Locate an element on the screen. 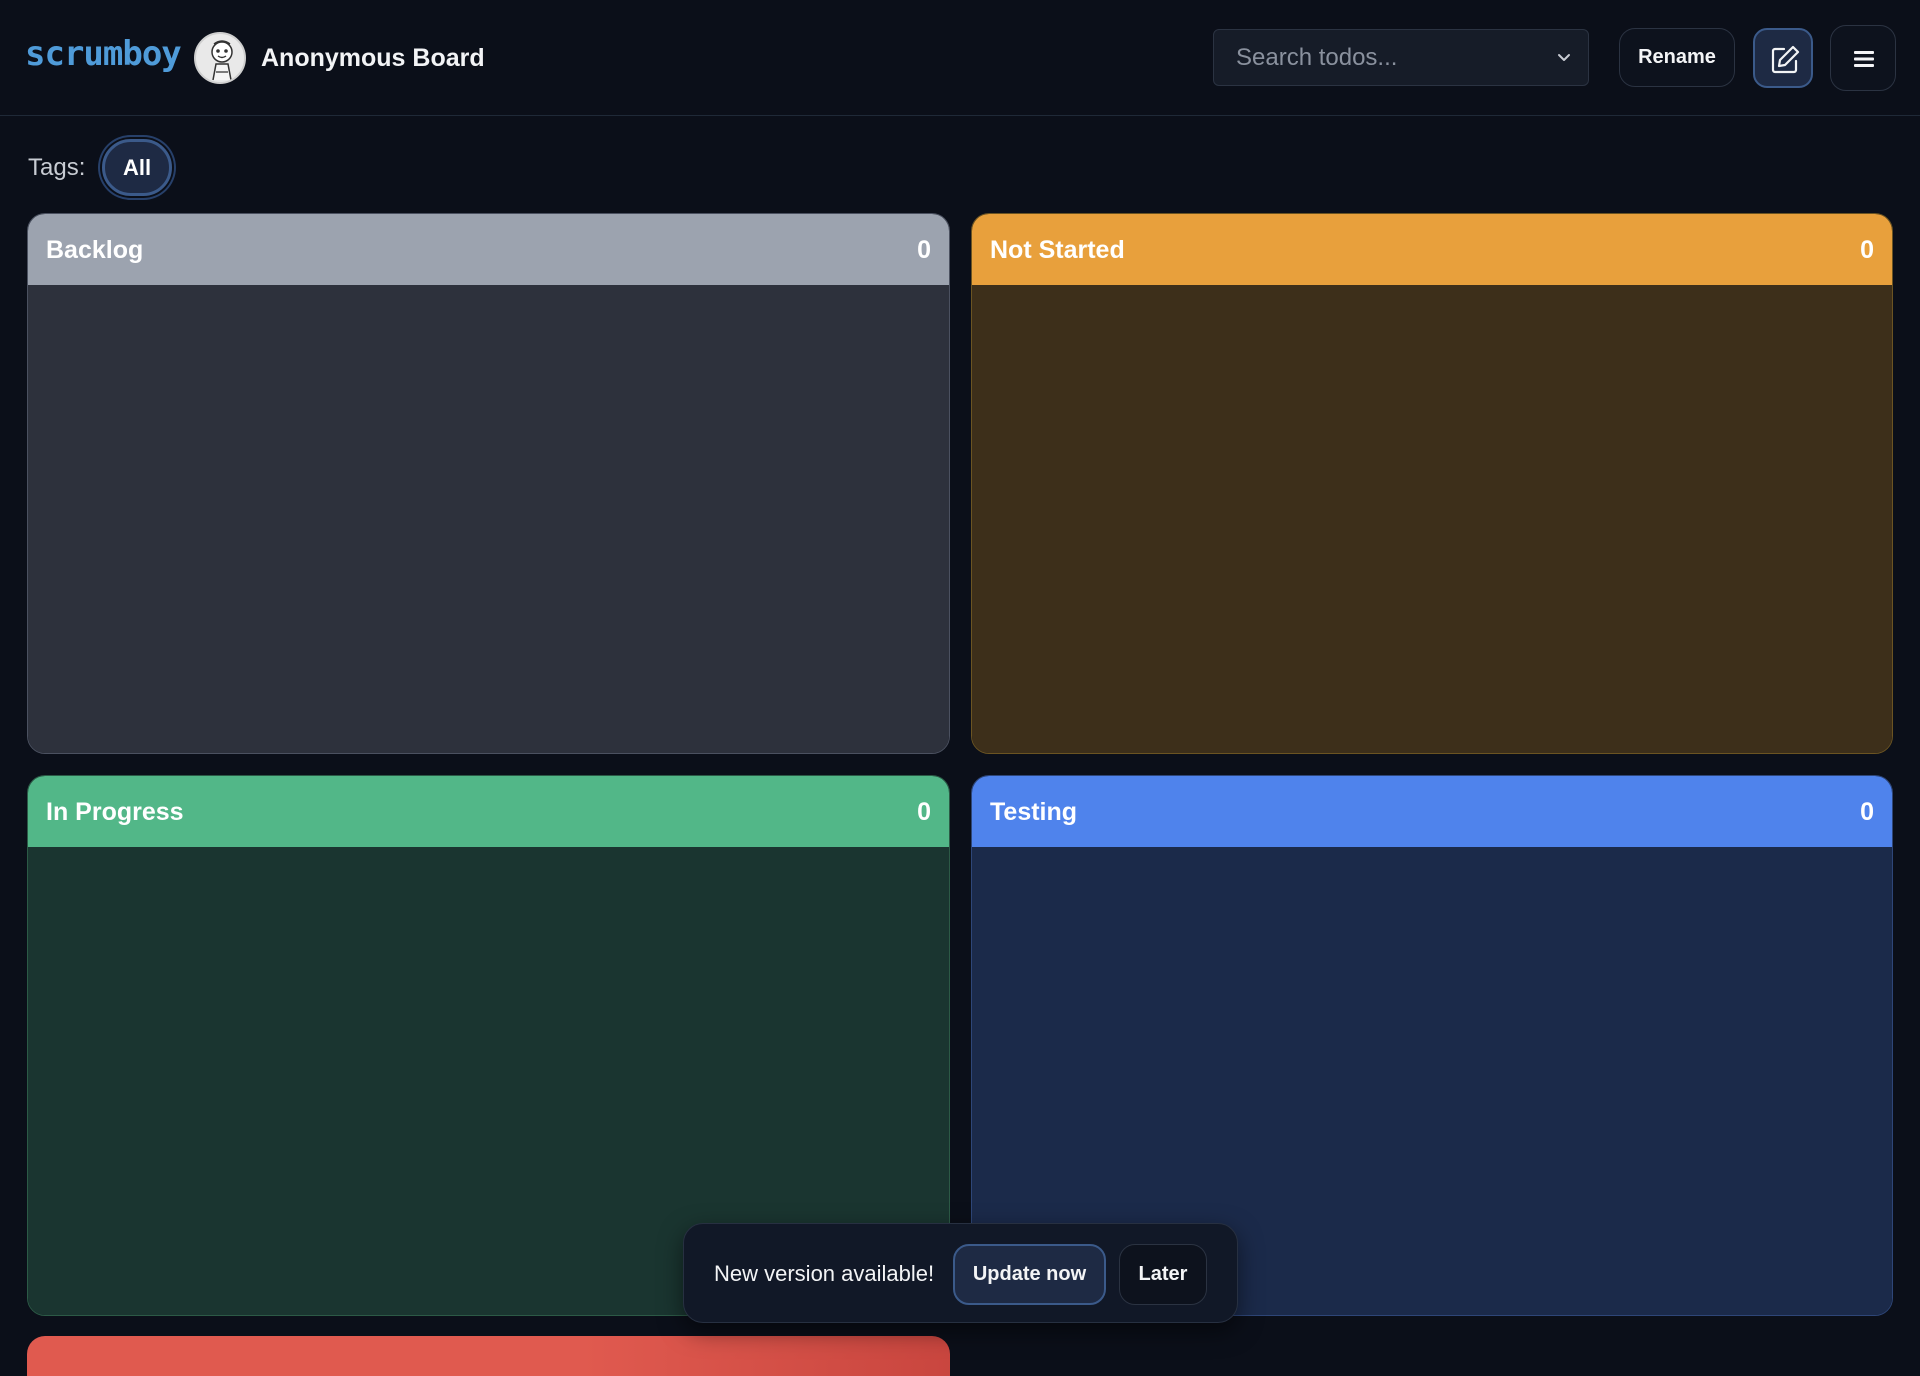  update-now-button: Update now is located at coordinates (1029, 1274).